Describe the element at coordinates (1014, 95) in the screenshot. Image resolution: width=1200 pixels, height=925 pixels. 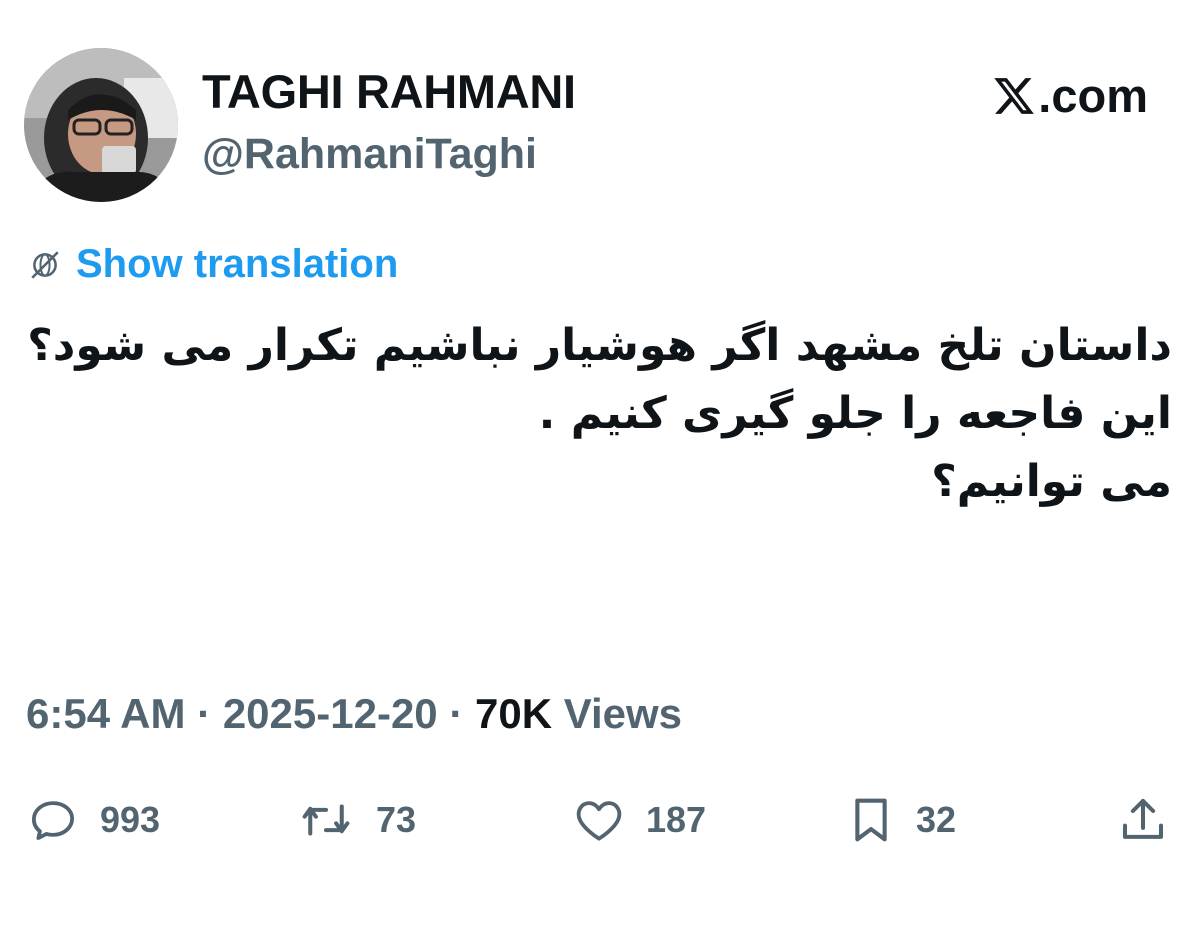
I see `x-logo-icon` at that location.